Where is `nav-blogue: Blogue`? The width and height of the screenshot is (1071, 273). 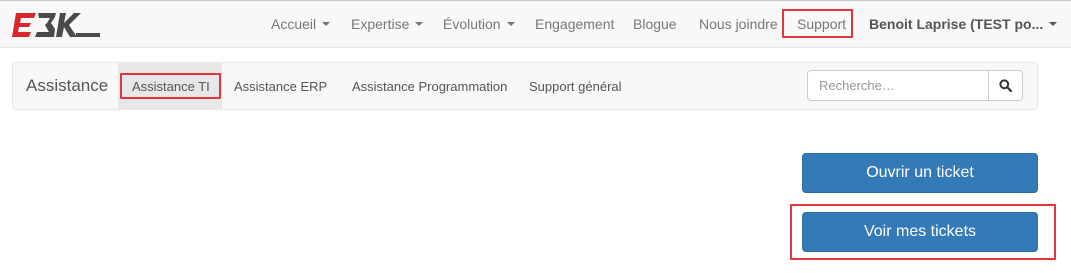
nav-blogue: Blogue is located at coordinates (655, 24).